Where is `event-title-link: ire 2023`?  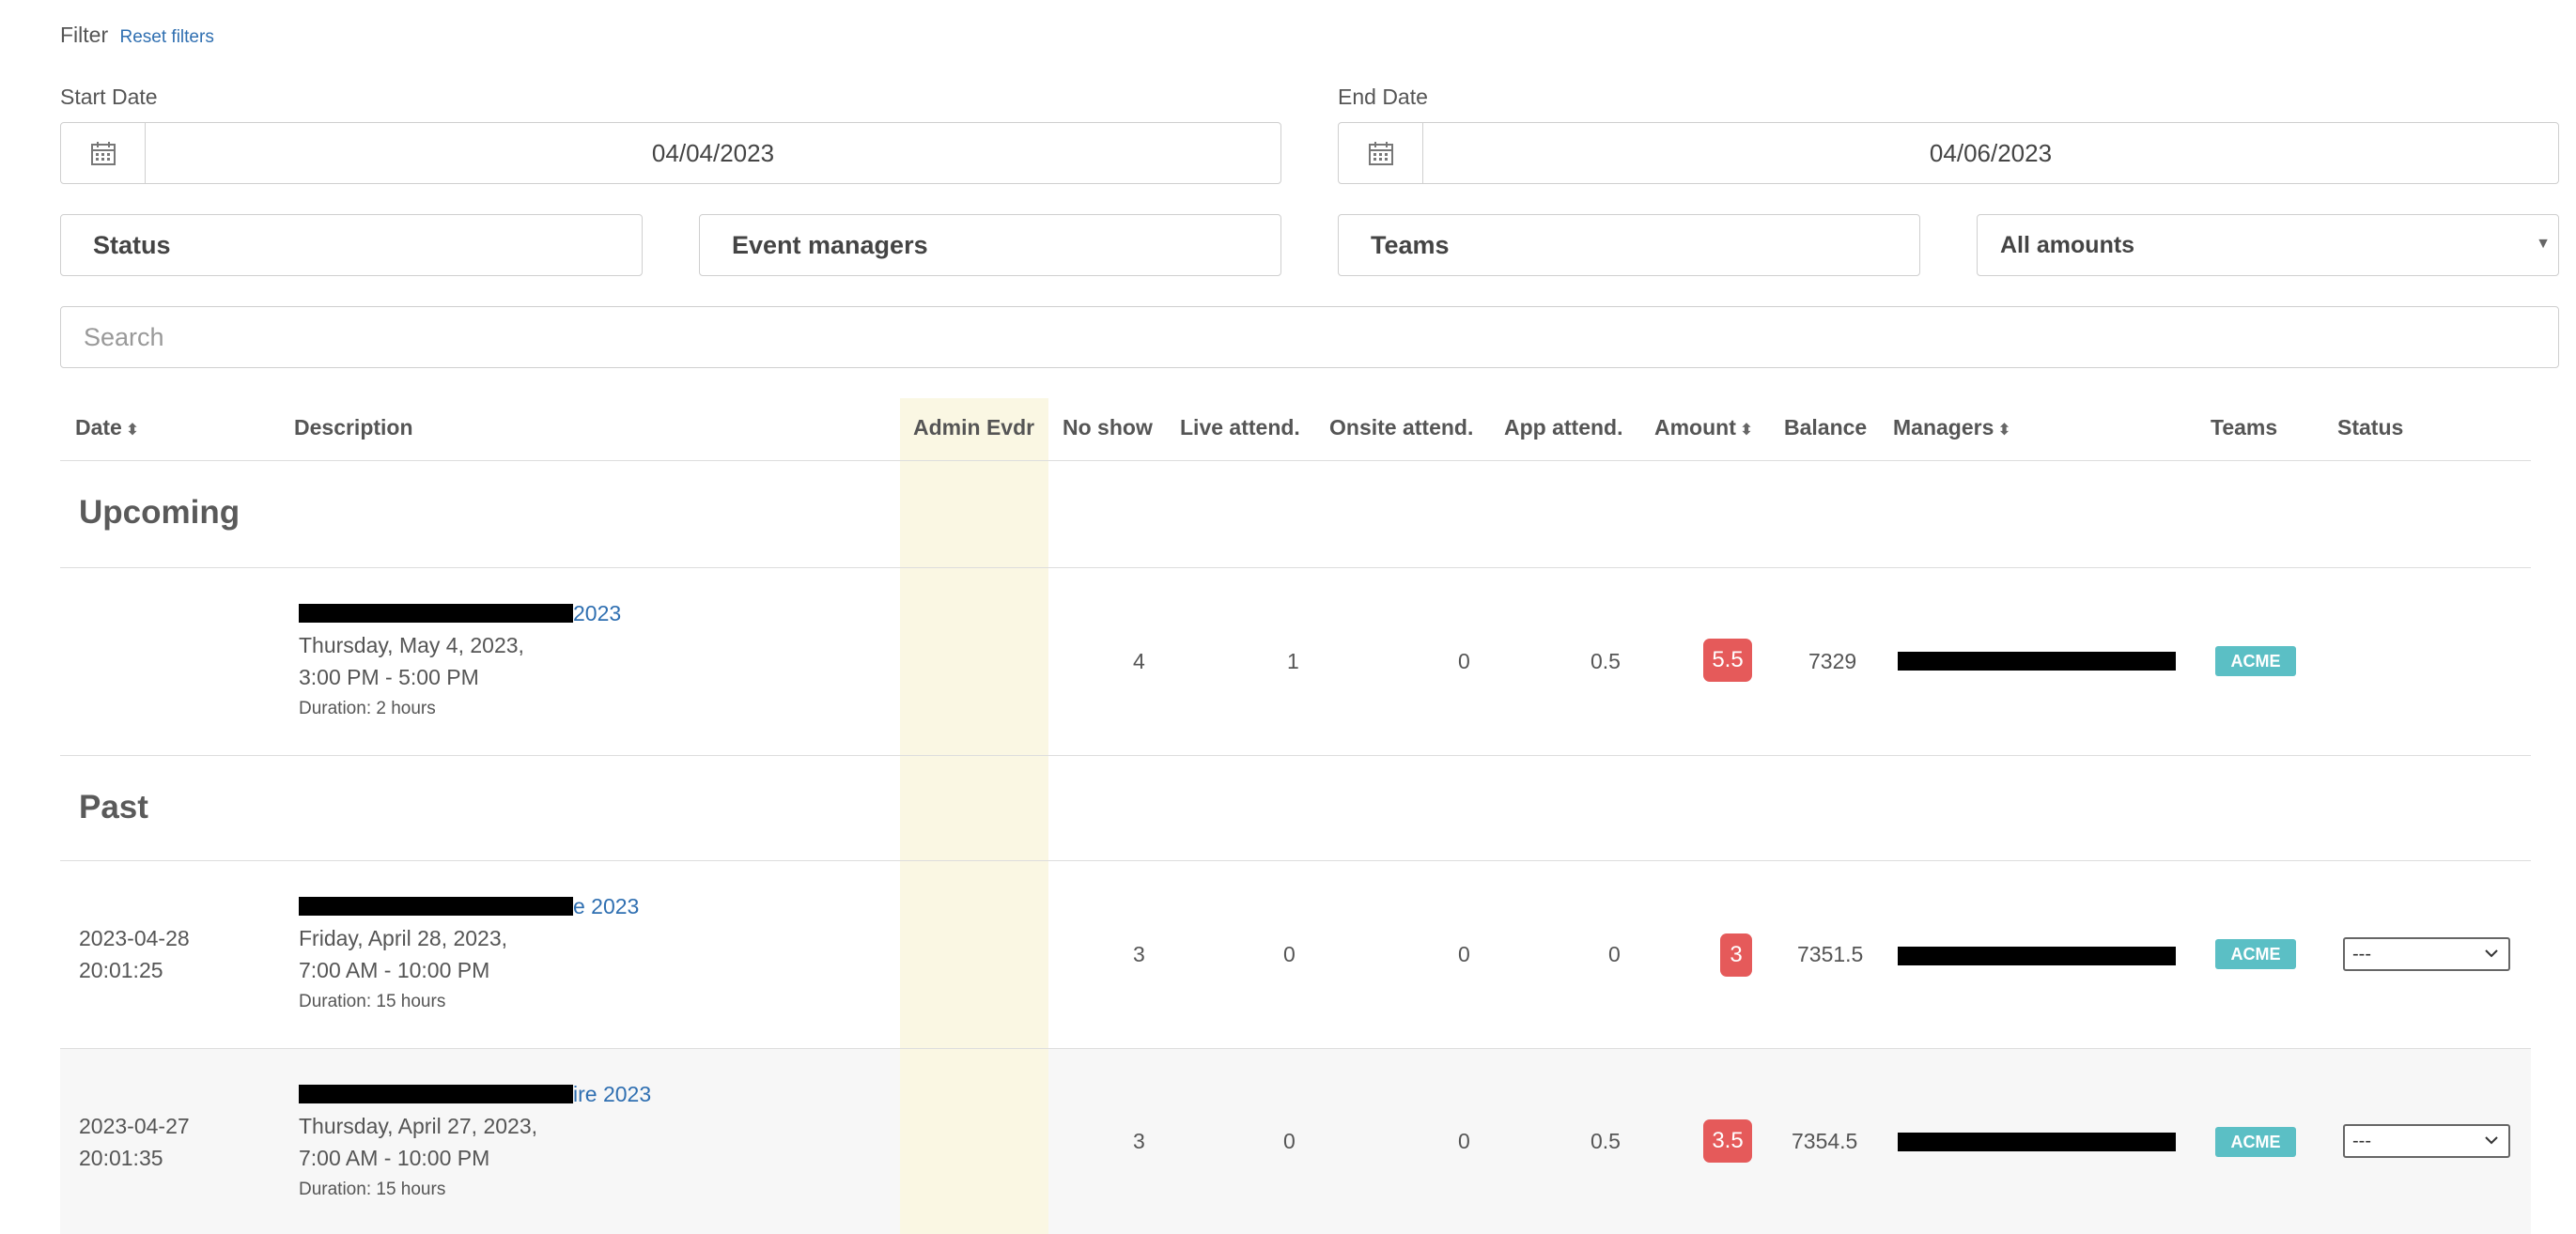
event-title-link: ire 2023 is located at coordinates (475, 1094).